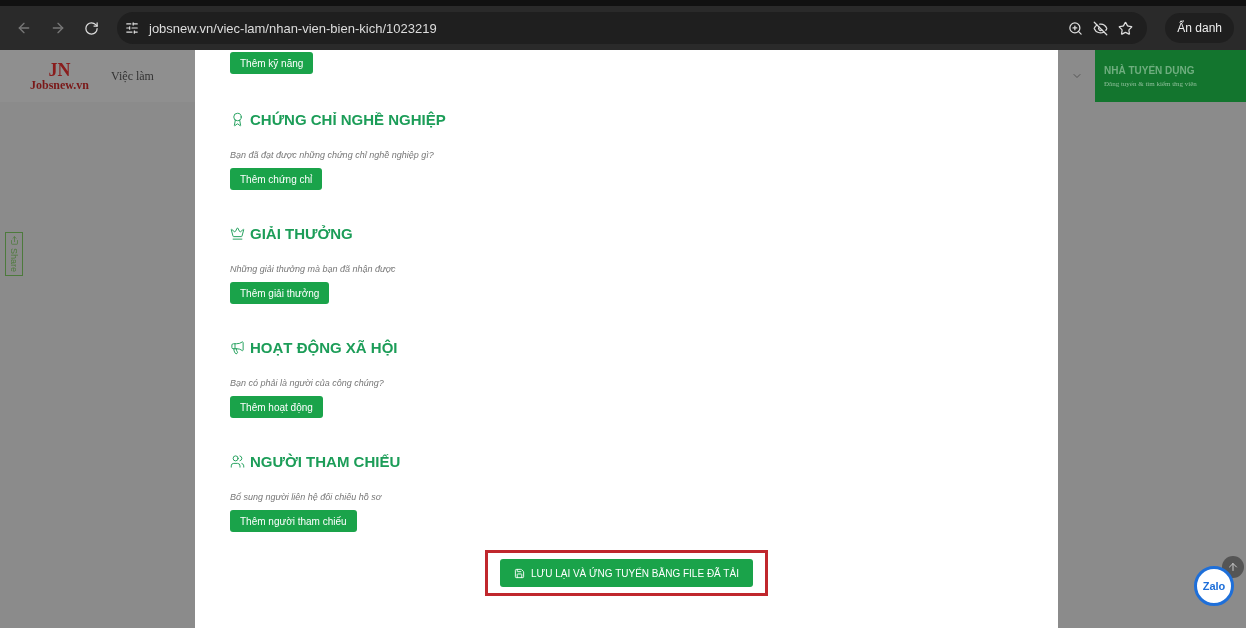 This screenshot has height=628, width=1246. Describe the element at coordinates (1076, 28) in the screenshot. I see `zoom-icon` at that location.